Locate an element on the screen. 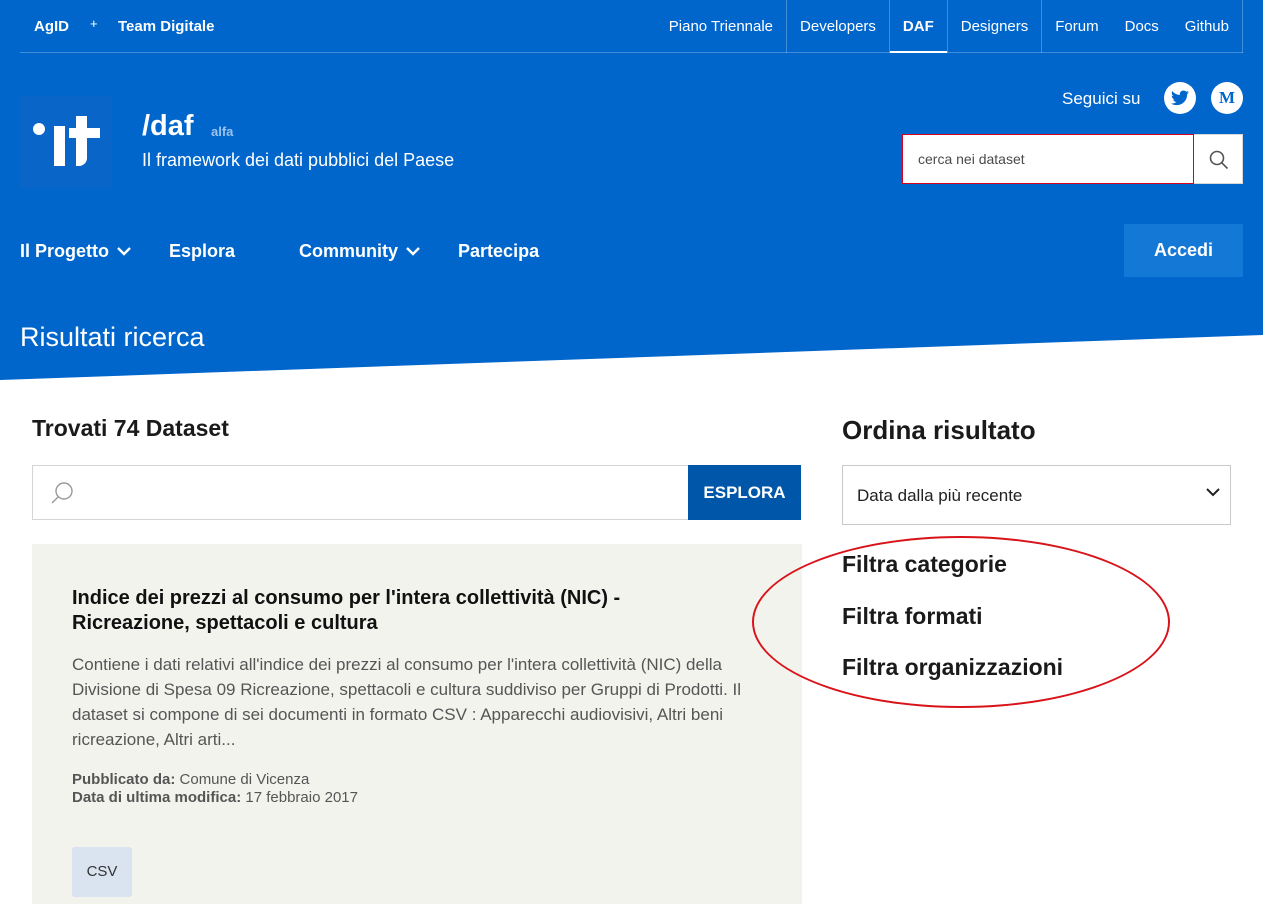 This screenshot has width=1263, height=904. modified-value: 17 febbraio 2017 is located at coordinates (301, 797).